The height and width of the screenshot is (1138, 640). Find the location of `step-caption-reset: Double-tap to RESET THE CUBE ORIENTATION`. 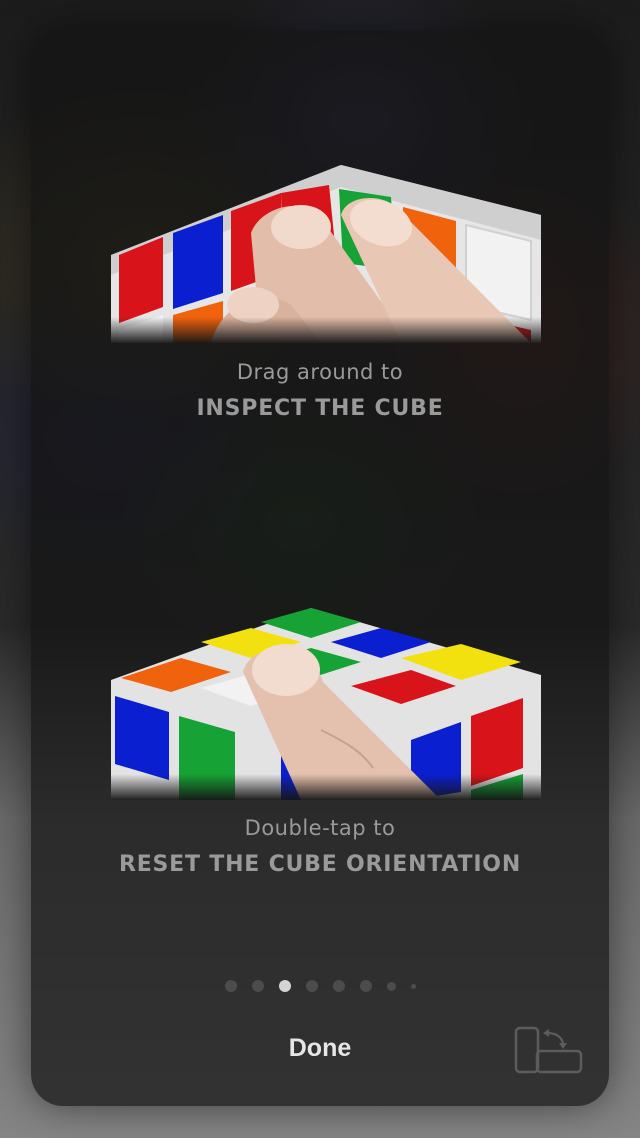

step-caption-reset: Double-tap to RESET THE CUBE ORIENTATION is located at coordinates (320, 846).